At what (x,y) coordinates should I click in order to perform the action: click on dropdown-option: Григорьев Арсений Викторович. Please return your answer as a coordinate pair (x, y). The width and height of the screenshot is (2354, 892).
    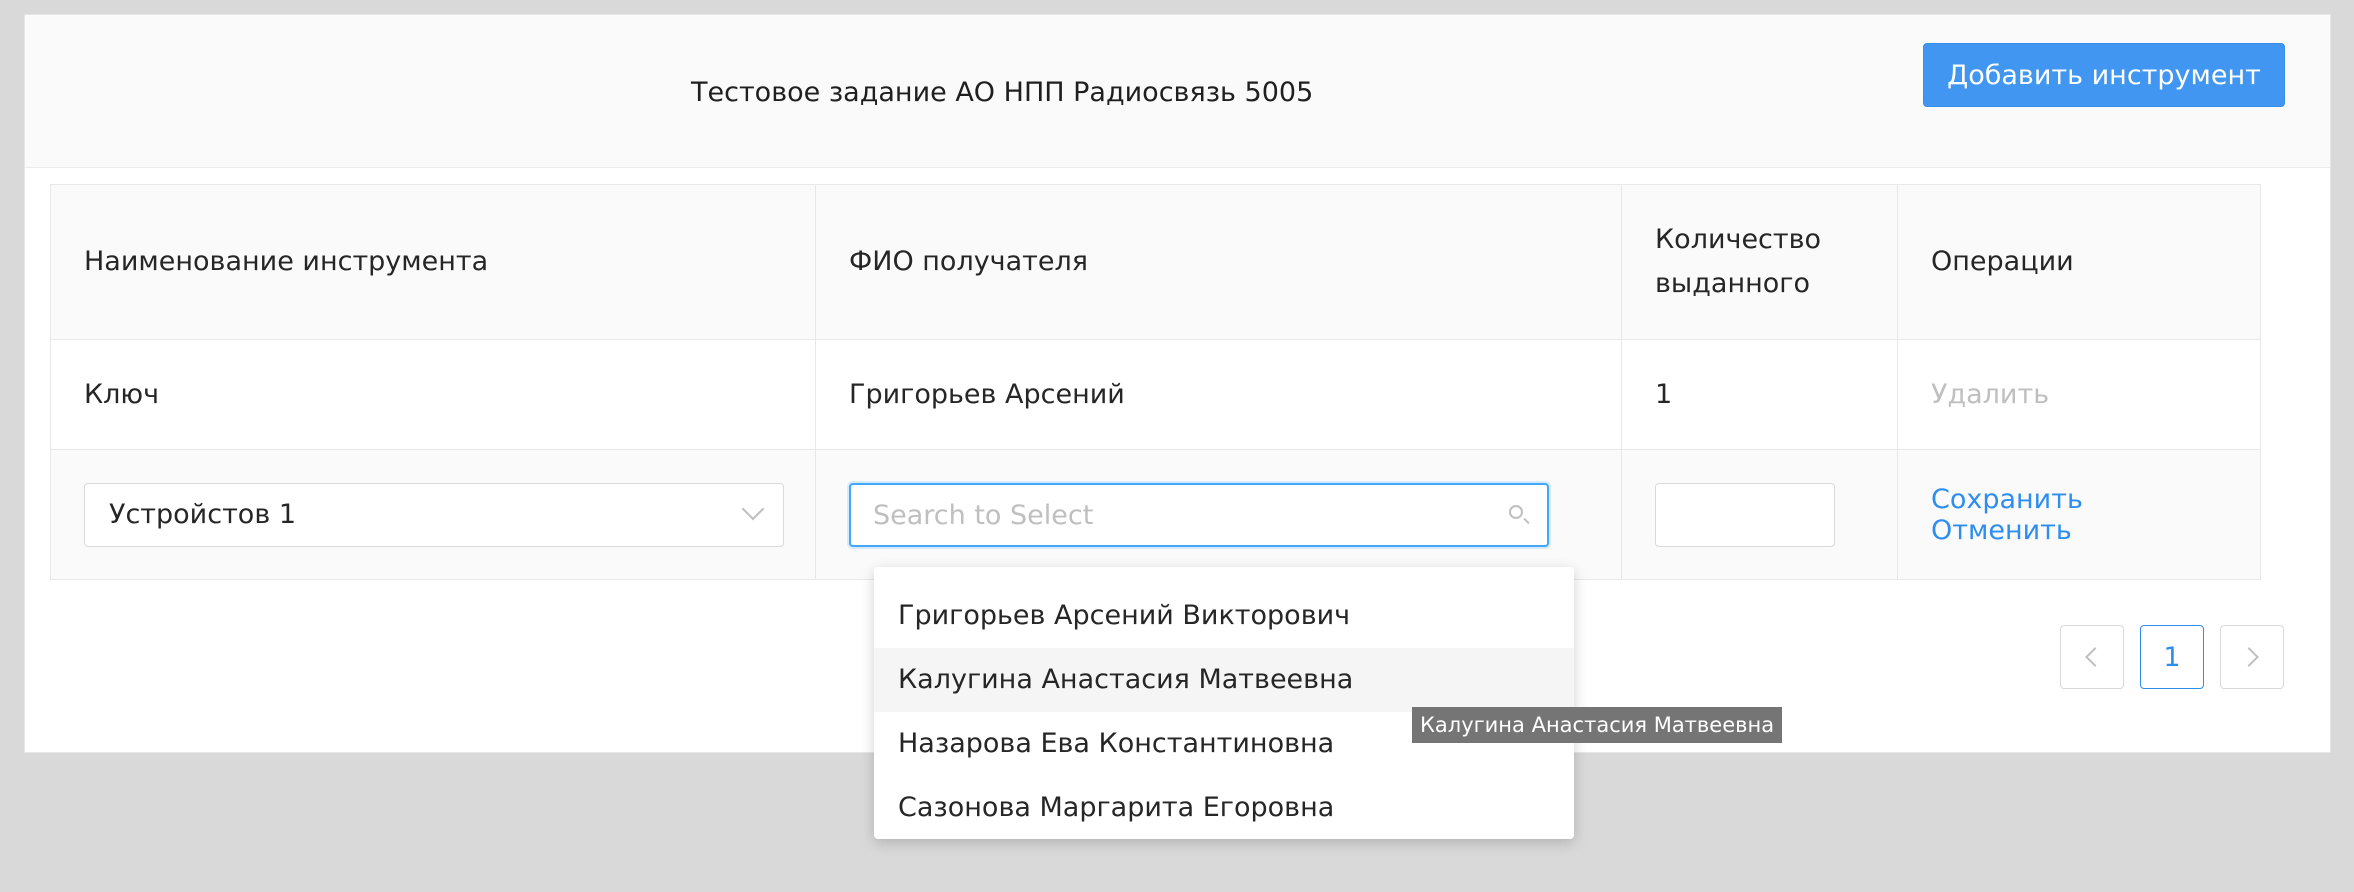
    Looking at the image, I should click on (1224, 616).